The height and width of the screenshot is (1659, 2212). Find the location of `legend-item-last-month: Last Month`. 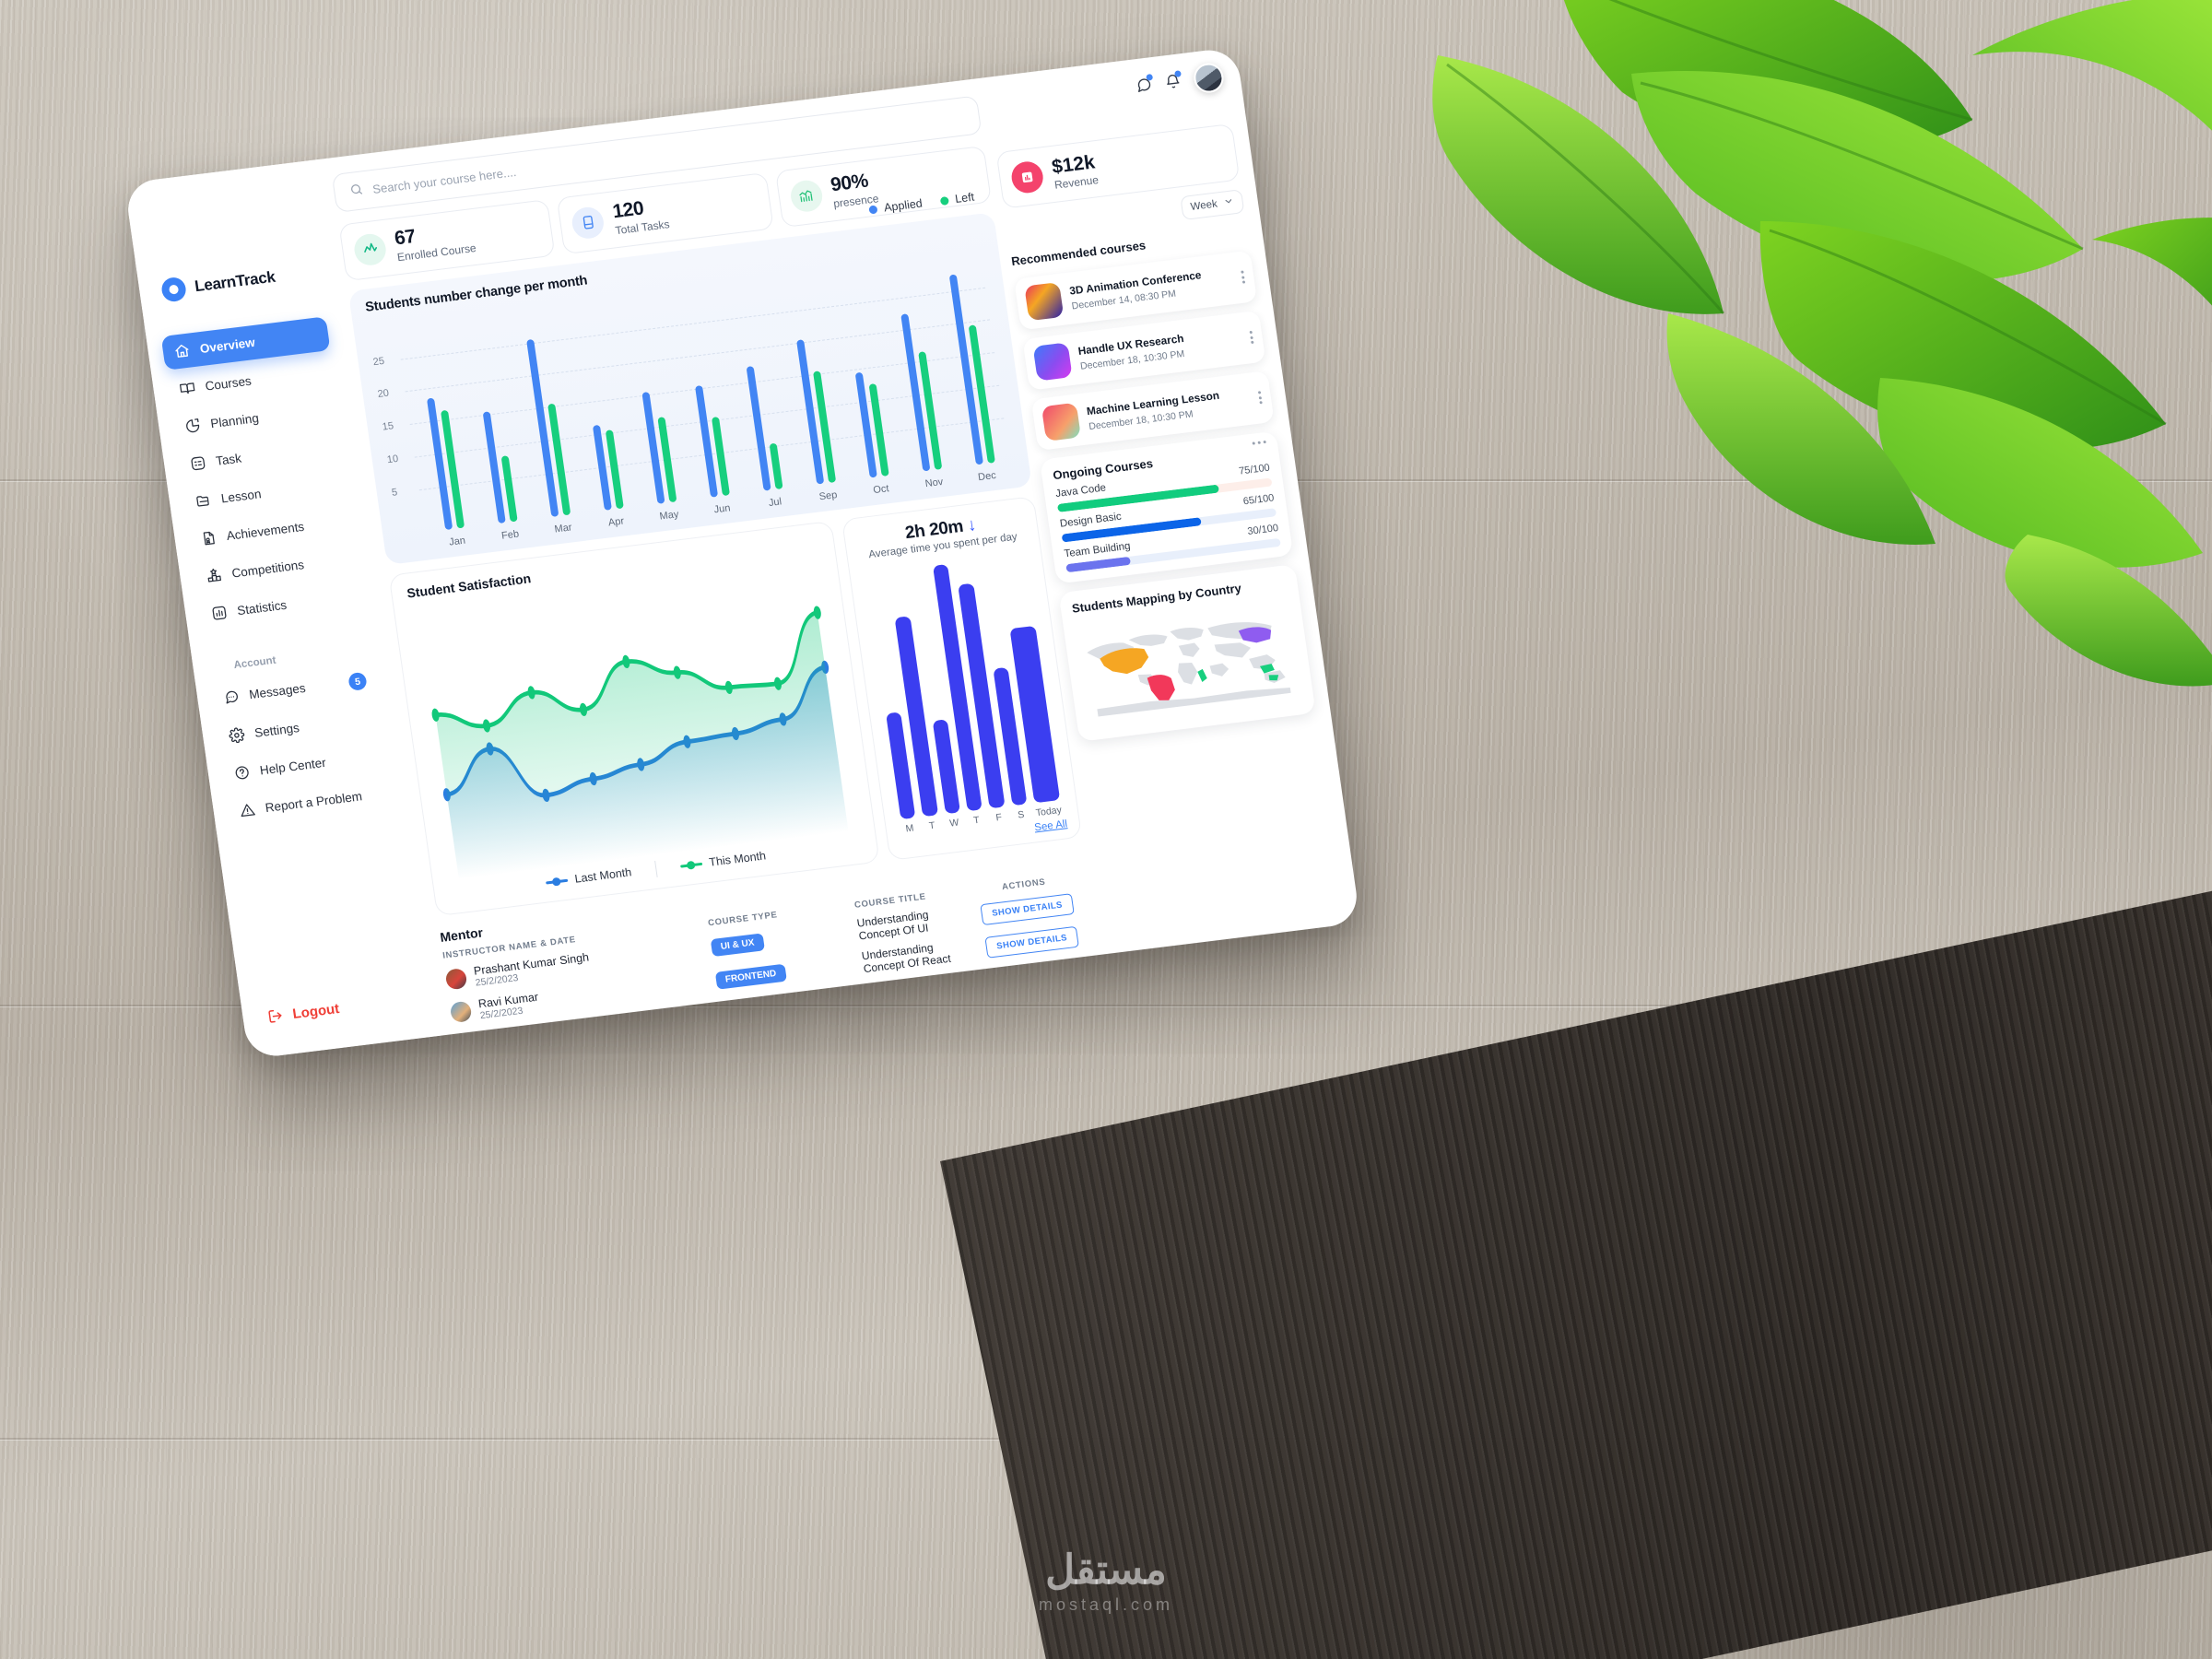

legend-item-last-month: Last Month is located at coordinates (588, 876).